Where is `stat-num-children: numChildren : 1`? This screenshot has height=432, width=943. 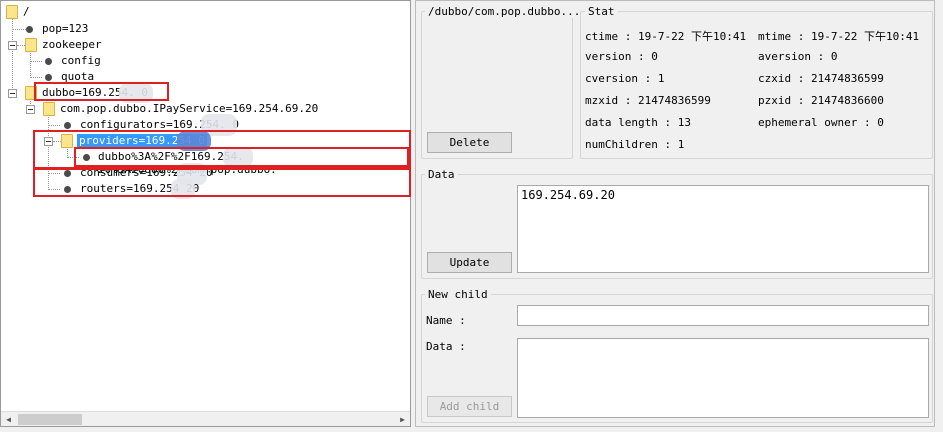
stat-num-children: numChildren : 1 is located at coordinates (635, 144).